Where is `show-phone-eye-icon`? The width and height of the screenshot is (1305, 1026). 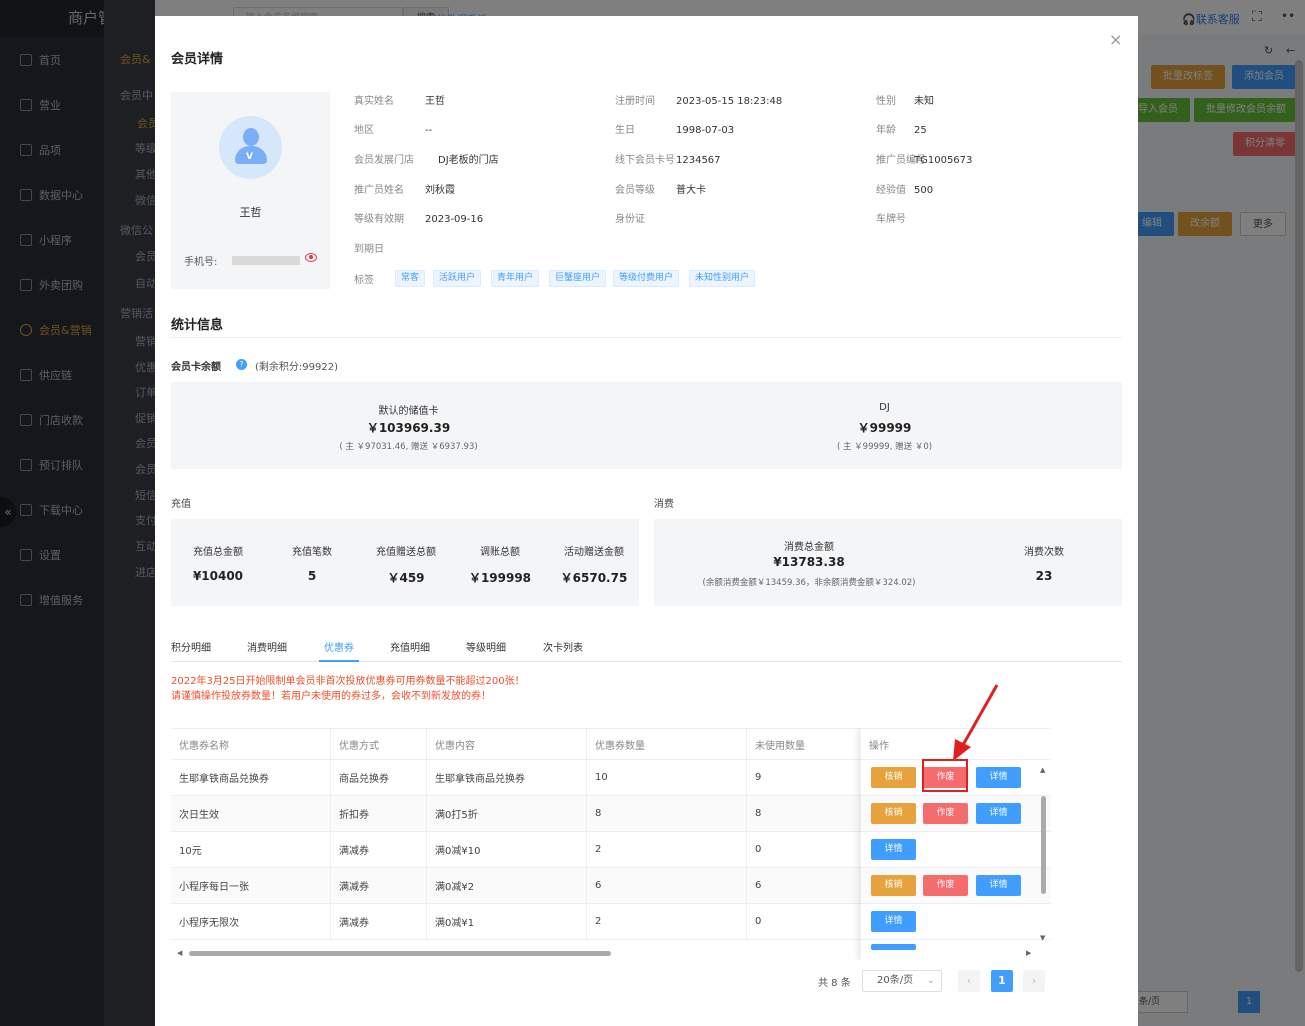
show-phone-eye-icon is located at coordinates (311, 257).